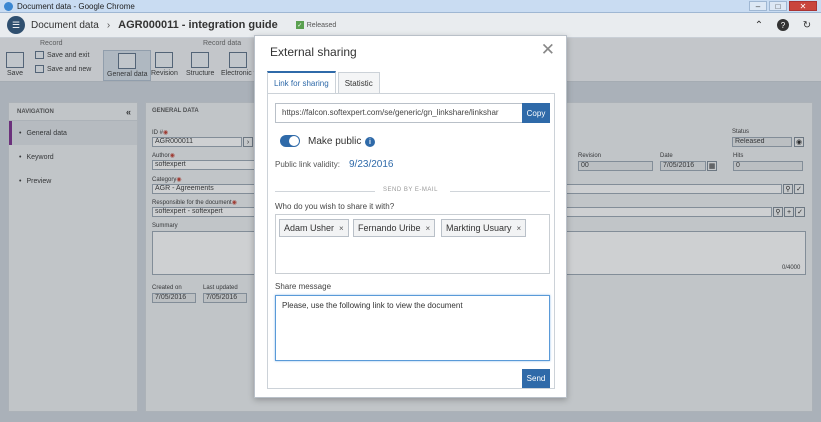  I want to click on window-controls: – □ ✕, so click(783, 6).